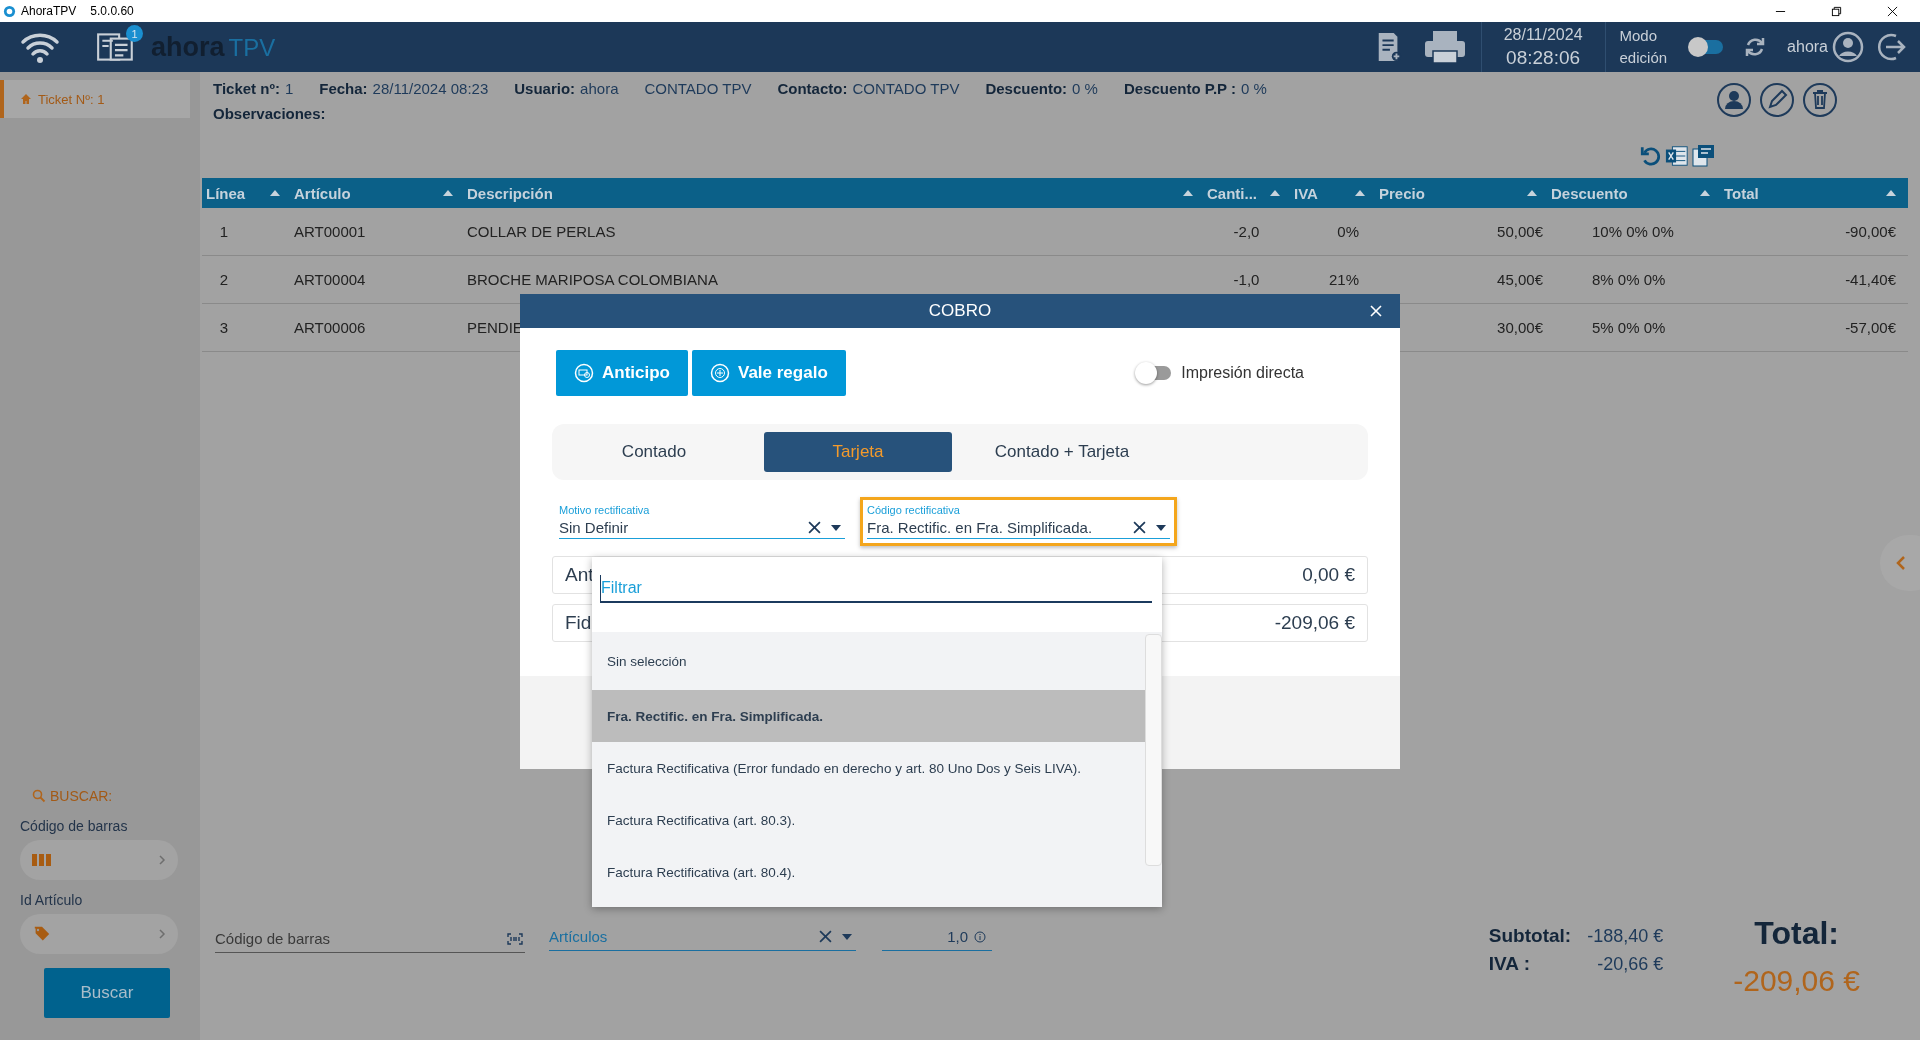  What do you see at coordinates (605, 510) in the screenshot?
I see `field-label: Motivo rectificativa` at bounding box center [605, 510].